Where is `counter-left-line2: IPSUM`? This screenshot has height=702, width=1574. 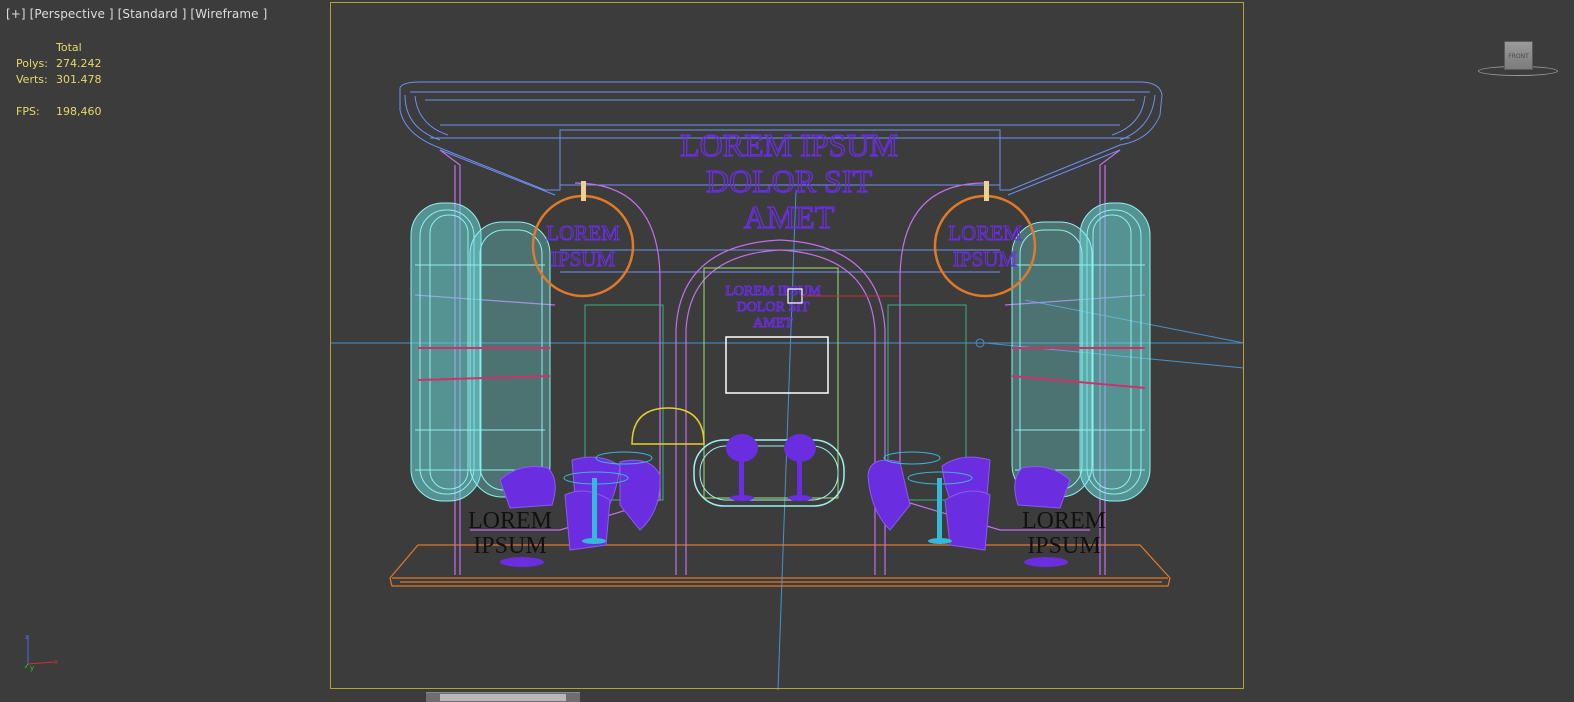 counter-left-line2: IPSUM is located at coordinates (509, 546).